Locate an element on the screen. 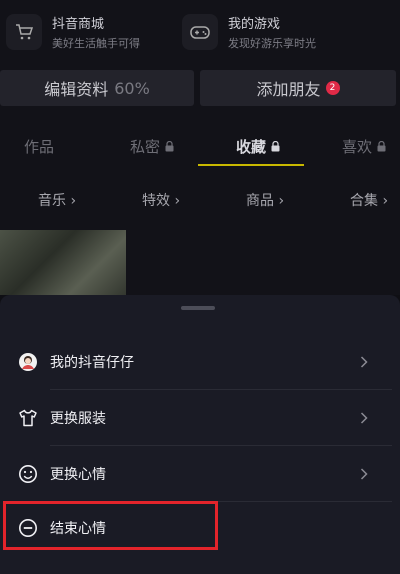 Image resolution: width=400 pixels, height=574 pixels. edit-profile-button: 编辑资料 60% is located at coordinates (97, 88).